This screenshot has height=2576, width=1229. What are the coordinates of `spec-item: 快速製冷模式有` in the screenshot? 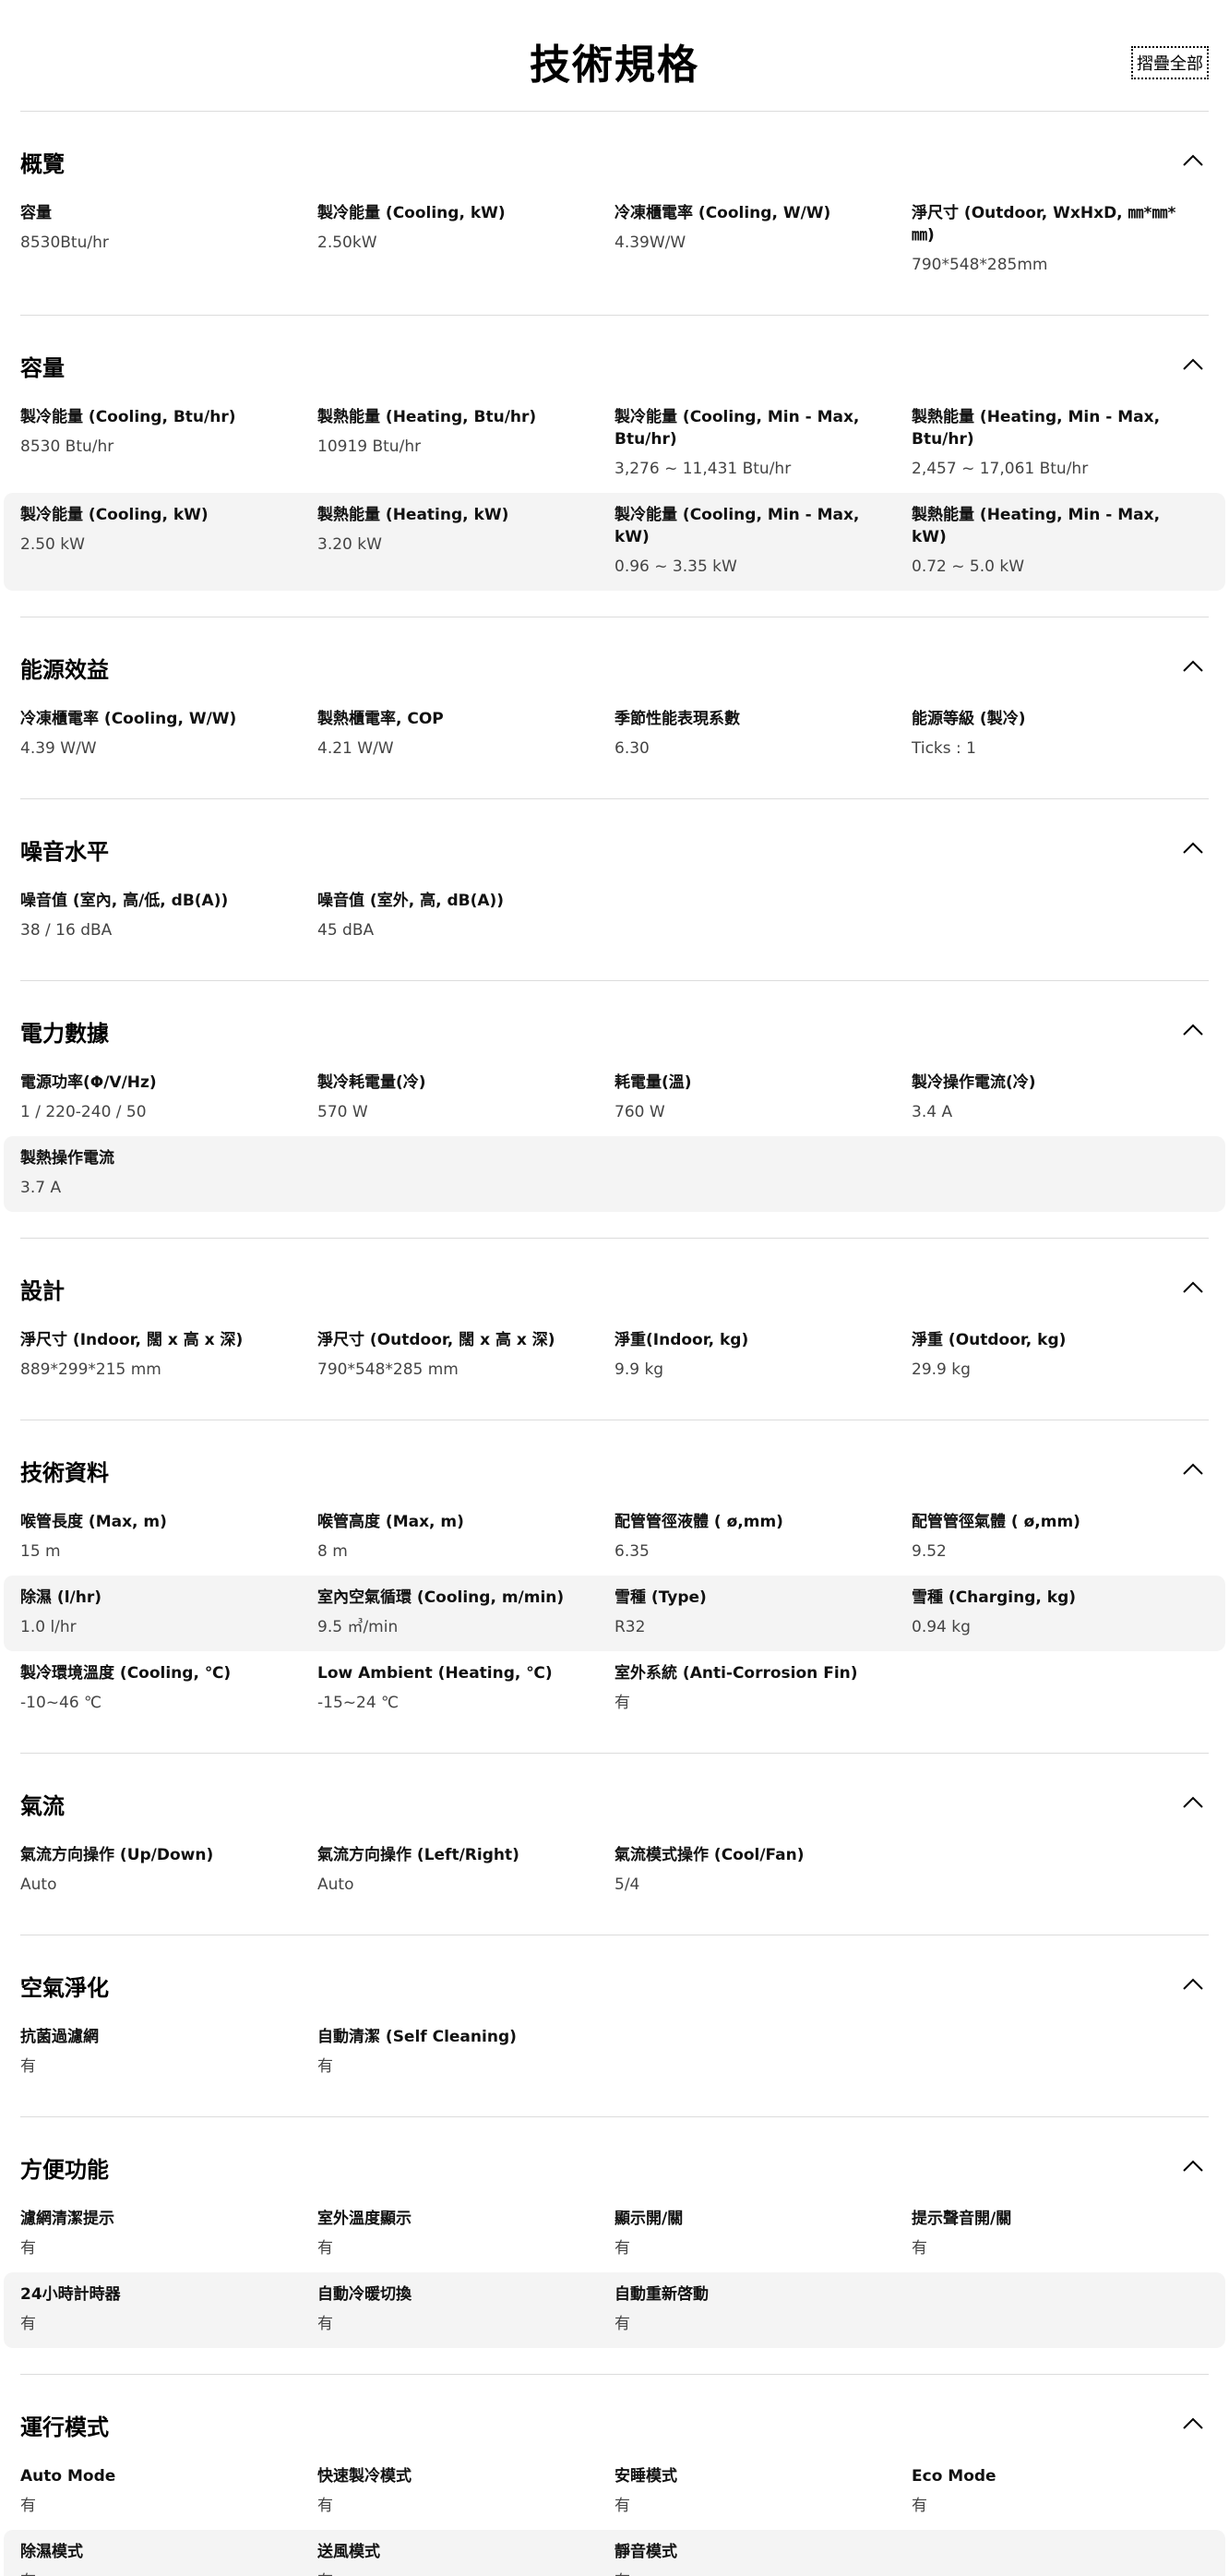 It's located at (466, 2491).